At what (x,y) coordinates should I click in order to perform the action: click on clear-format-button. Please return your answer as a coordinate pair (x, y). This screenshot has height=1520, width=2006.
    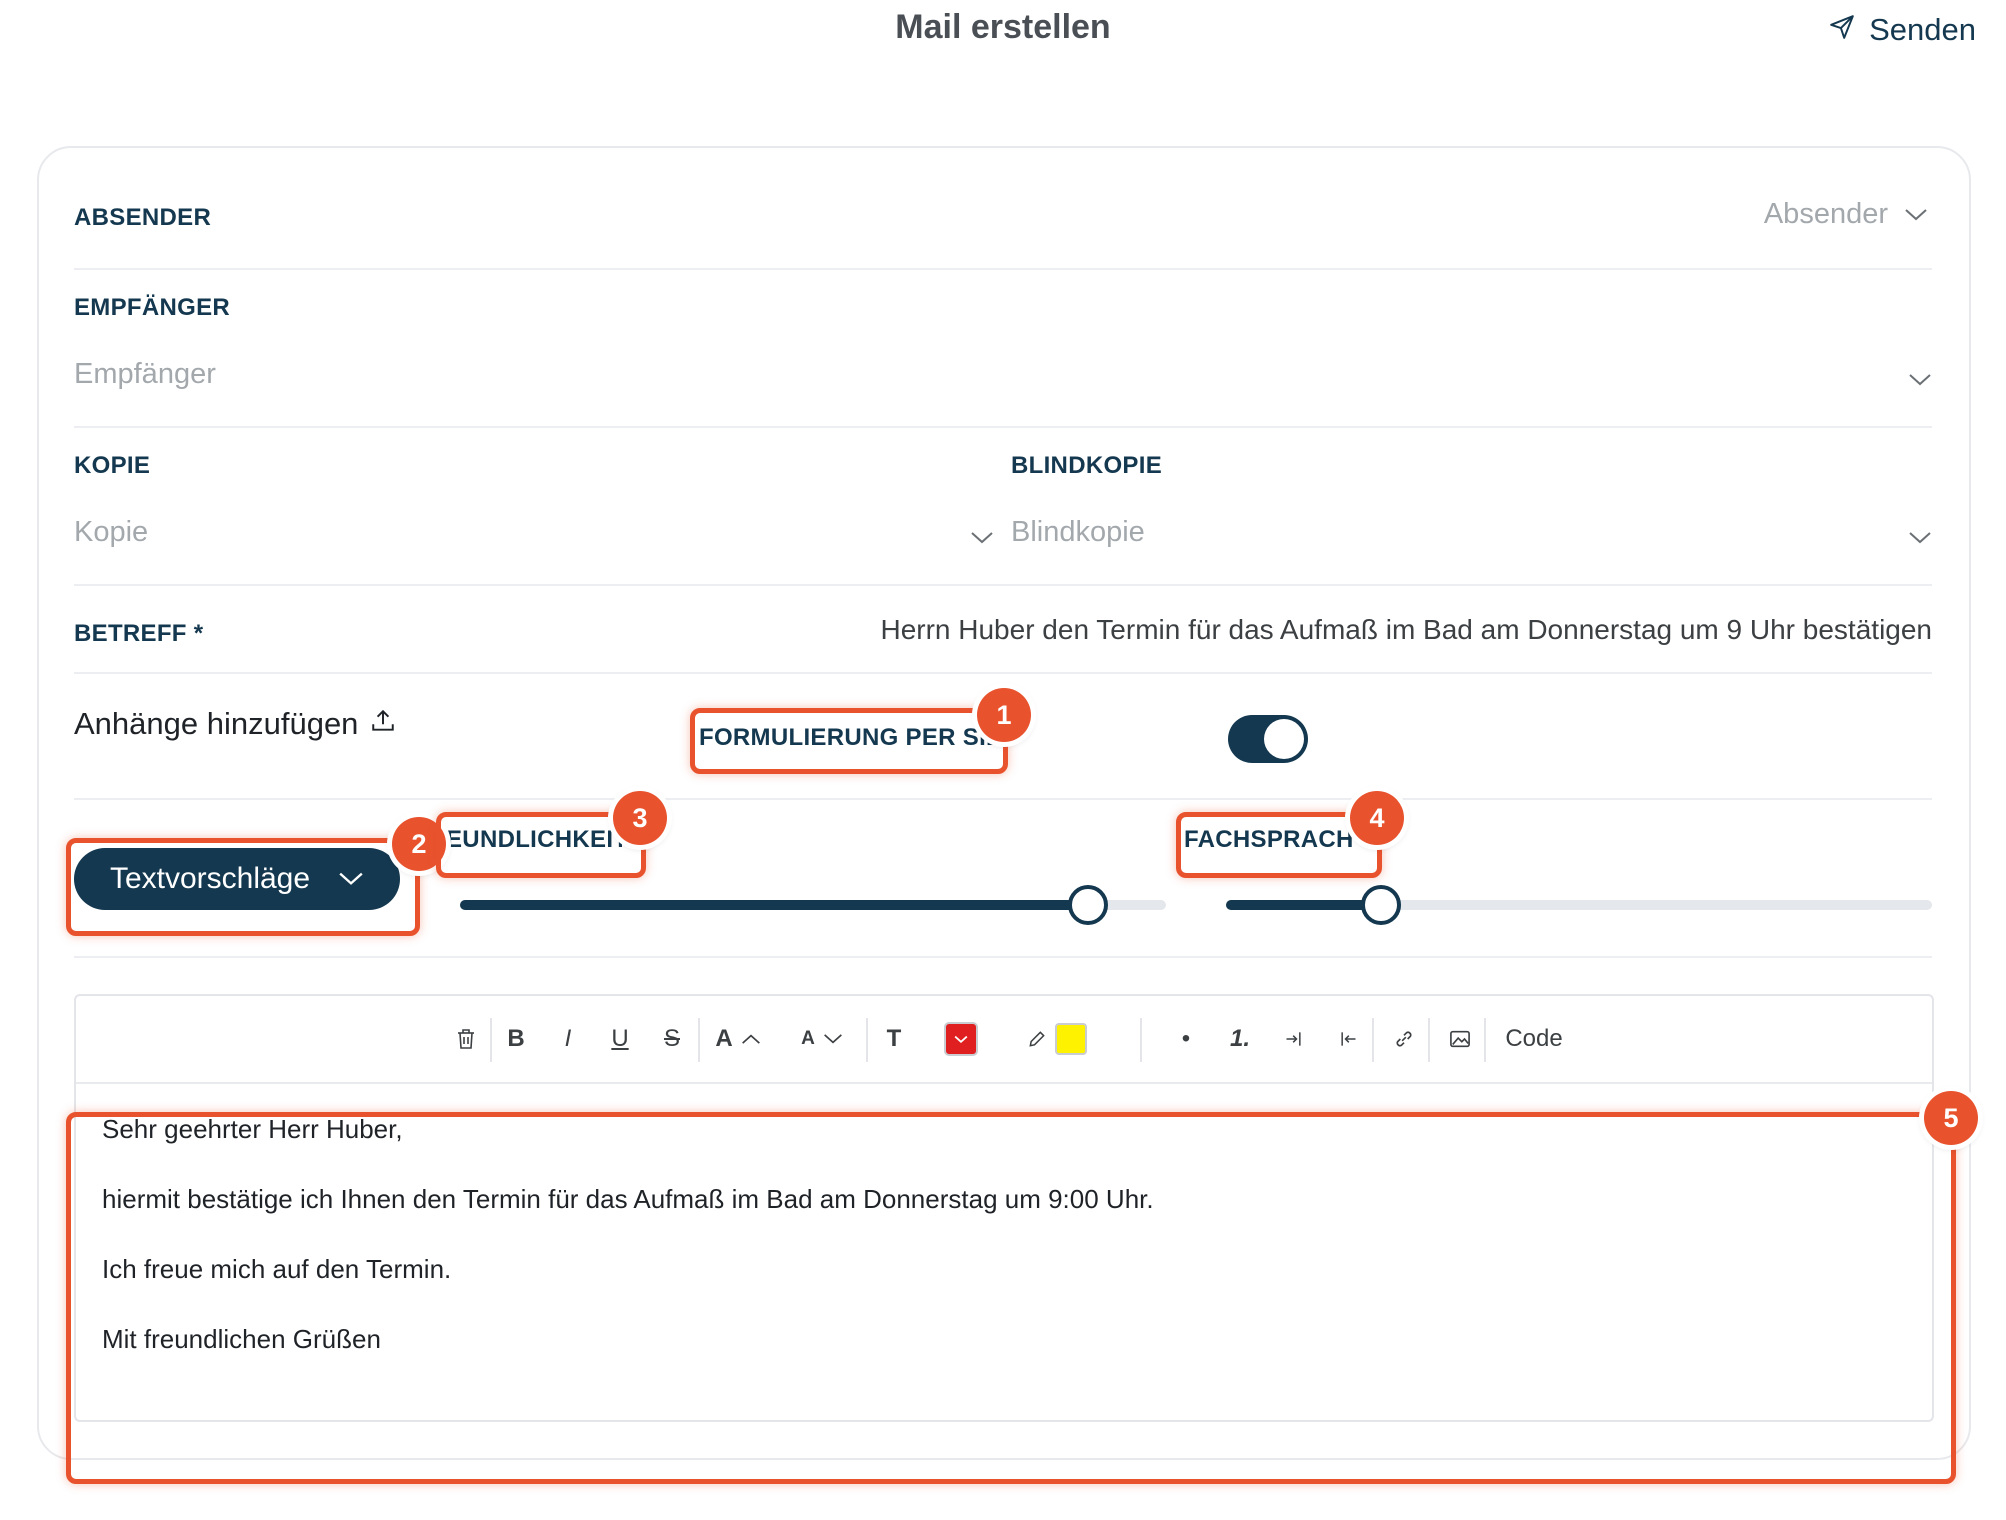
    Looking at the image, I should click on (466, 1039).